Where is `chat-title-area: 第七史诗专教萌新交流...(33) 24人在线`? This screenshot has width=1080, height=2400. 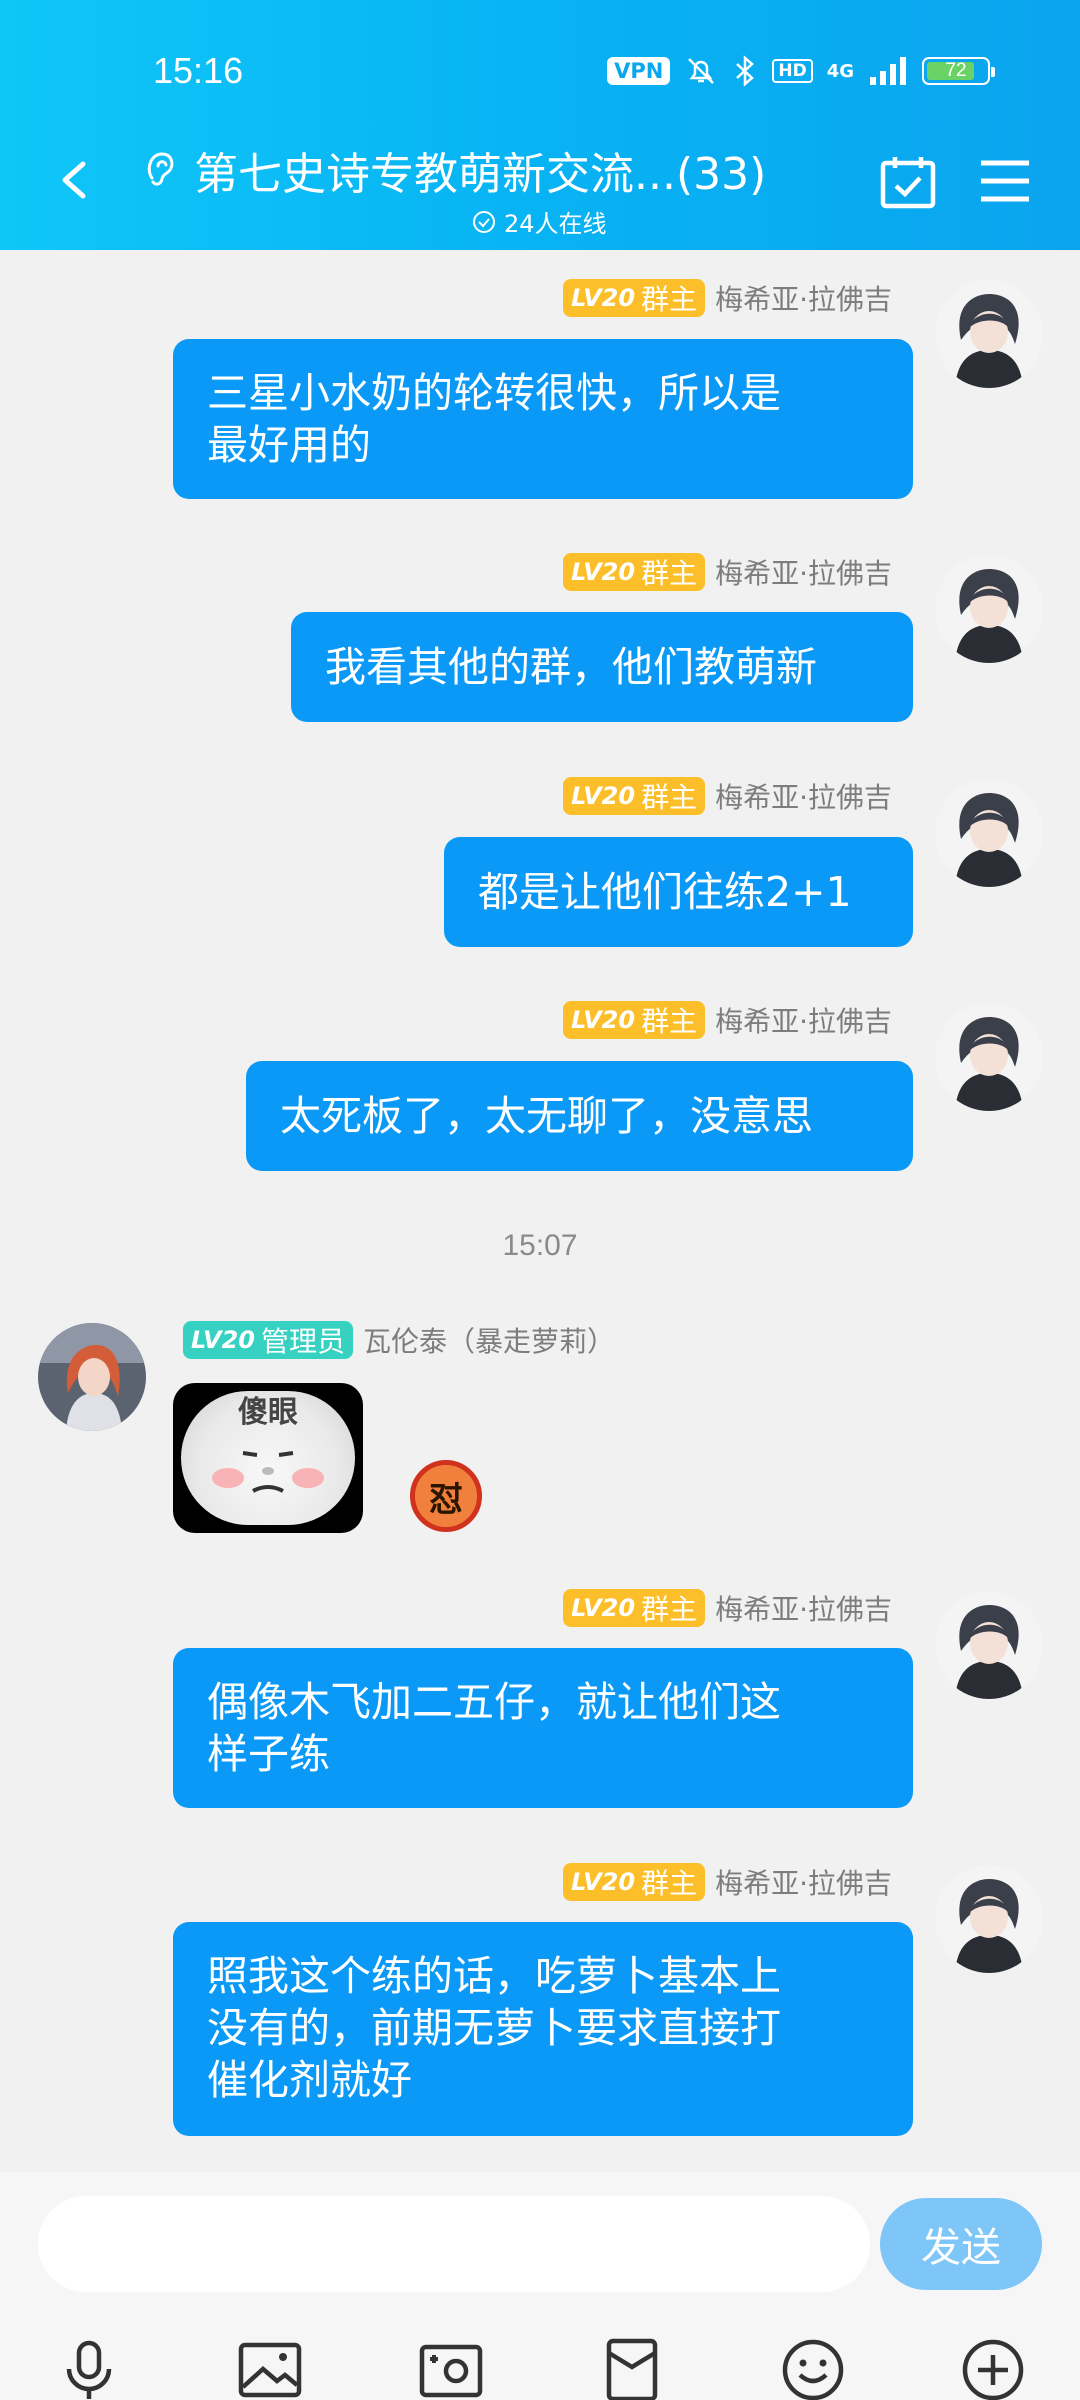
chat-title-area: 第七史诗专教萌新交流...(33) 24人在线 is located at coordinates (465, 188).